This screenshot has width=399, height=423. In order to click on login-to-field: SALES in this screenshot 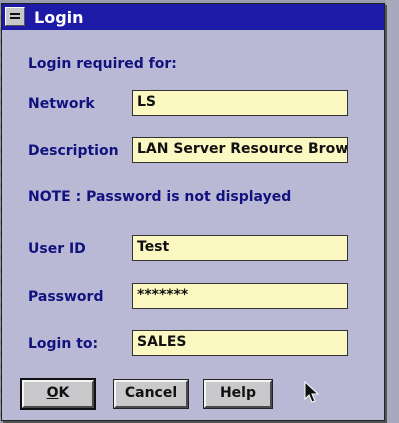, I will do `click(240, 343)`.